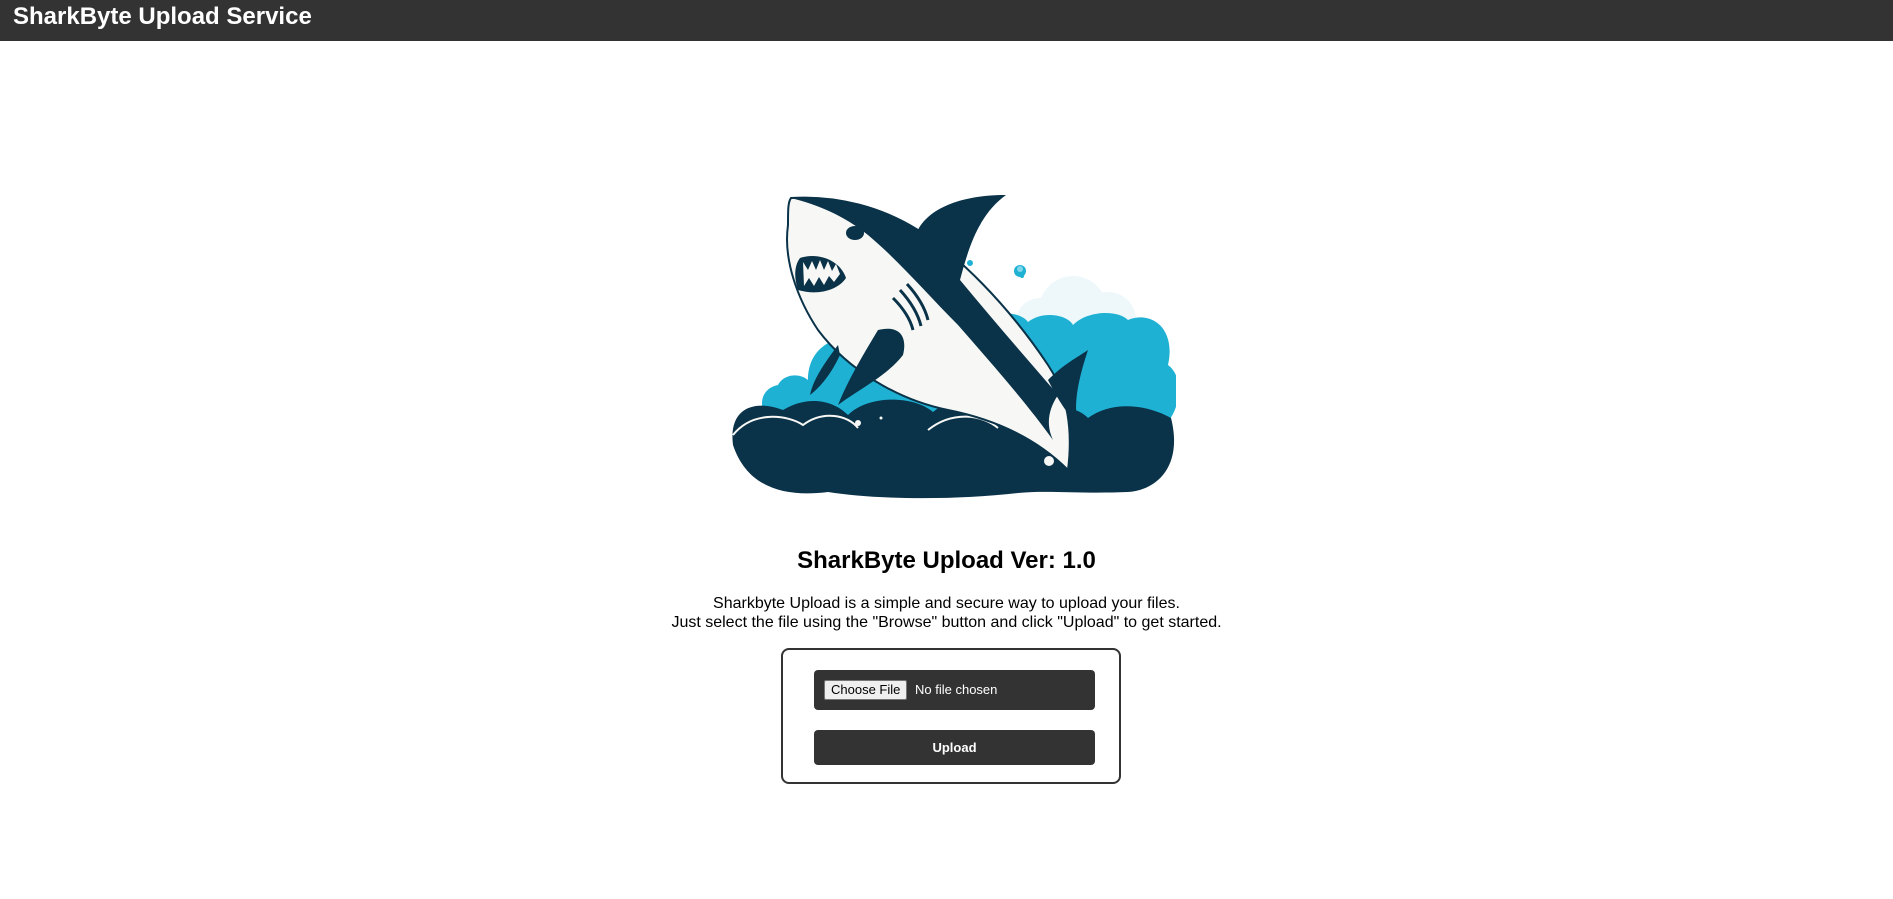 This screenshot has width=1893, height=899. Describe the element at coordinates (866, 690) in the screenshot. I see `choose-file-button: Choose File` at that location.